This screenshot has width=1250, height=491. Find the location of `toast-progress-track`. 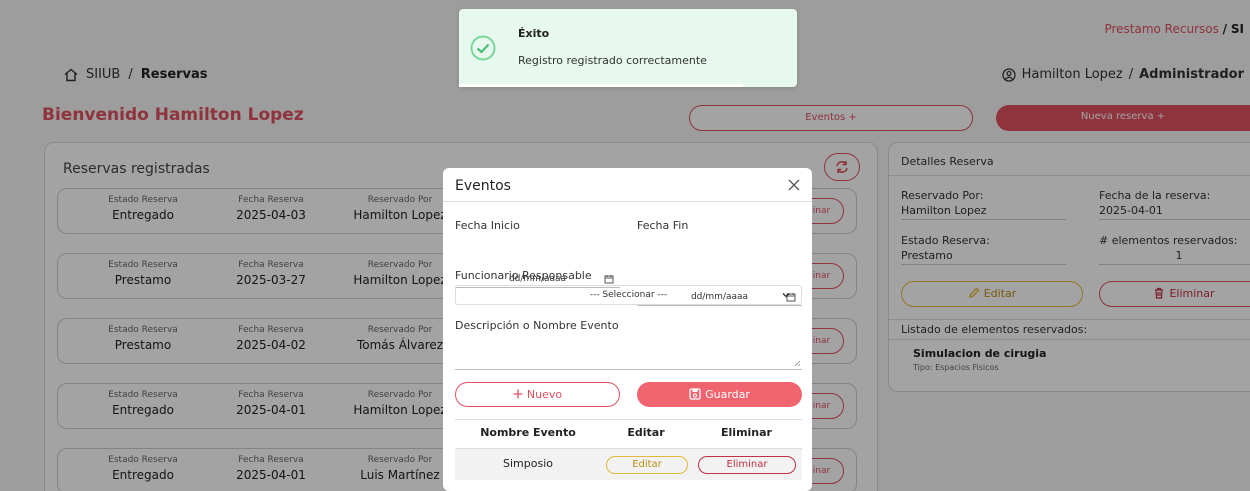

toast-progress-track is located at coordinates (628, 85).